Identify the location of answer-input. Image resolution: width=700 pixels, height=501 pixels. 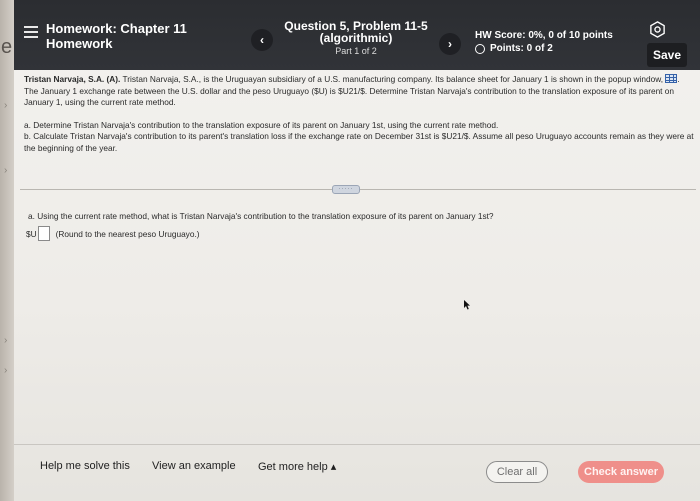
(43, 233).